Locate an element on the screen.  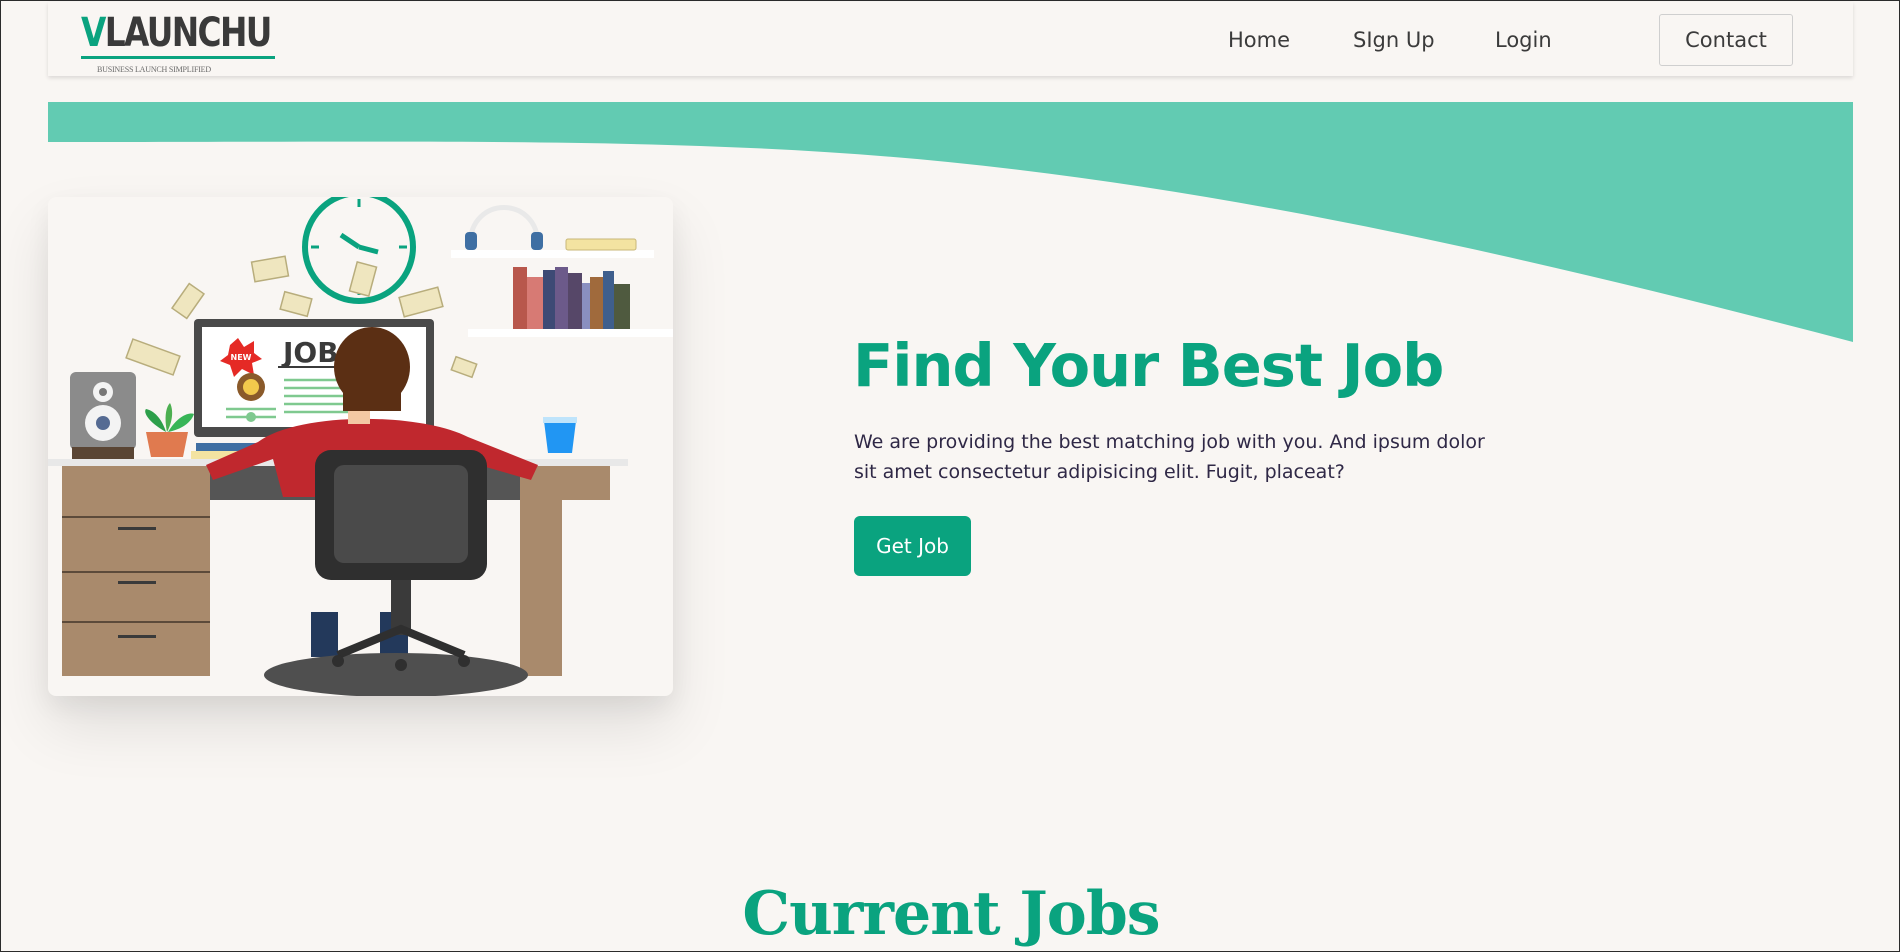
book-shelf is located at coordinates (570, 333).